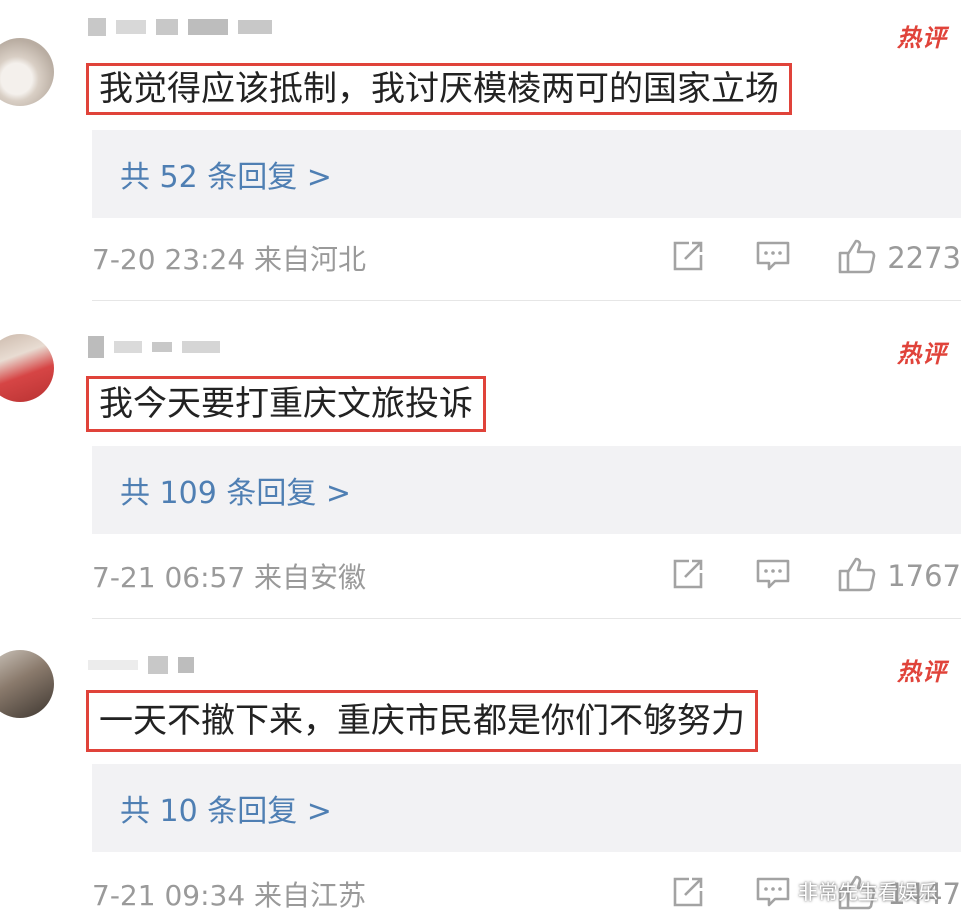 This screenshot has height=916, width=961. I want to click on timestamp-location: 7-21 06:57 来自安徽, so click(229, 577).